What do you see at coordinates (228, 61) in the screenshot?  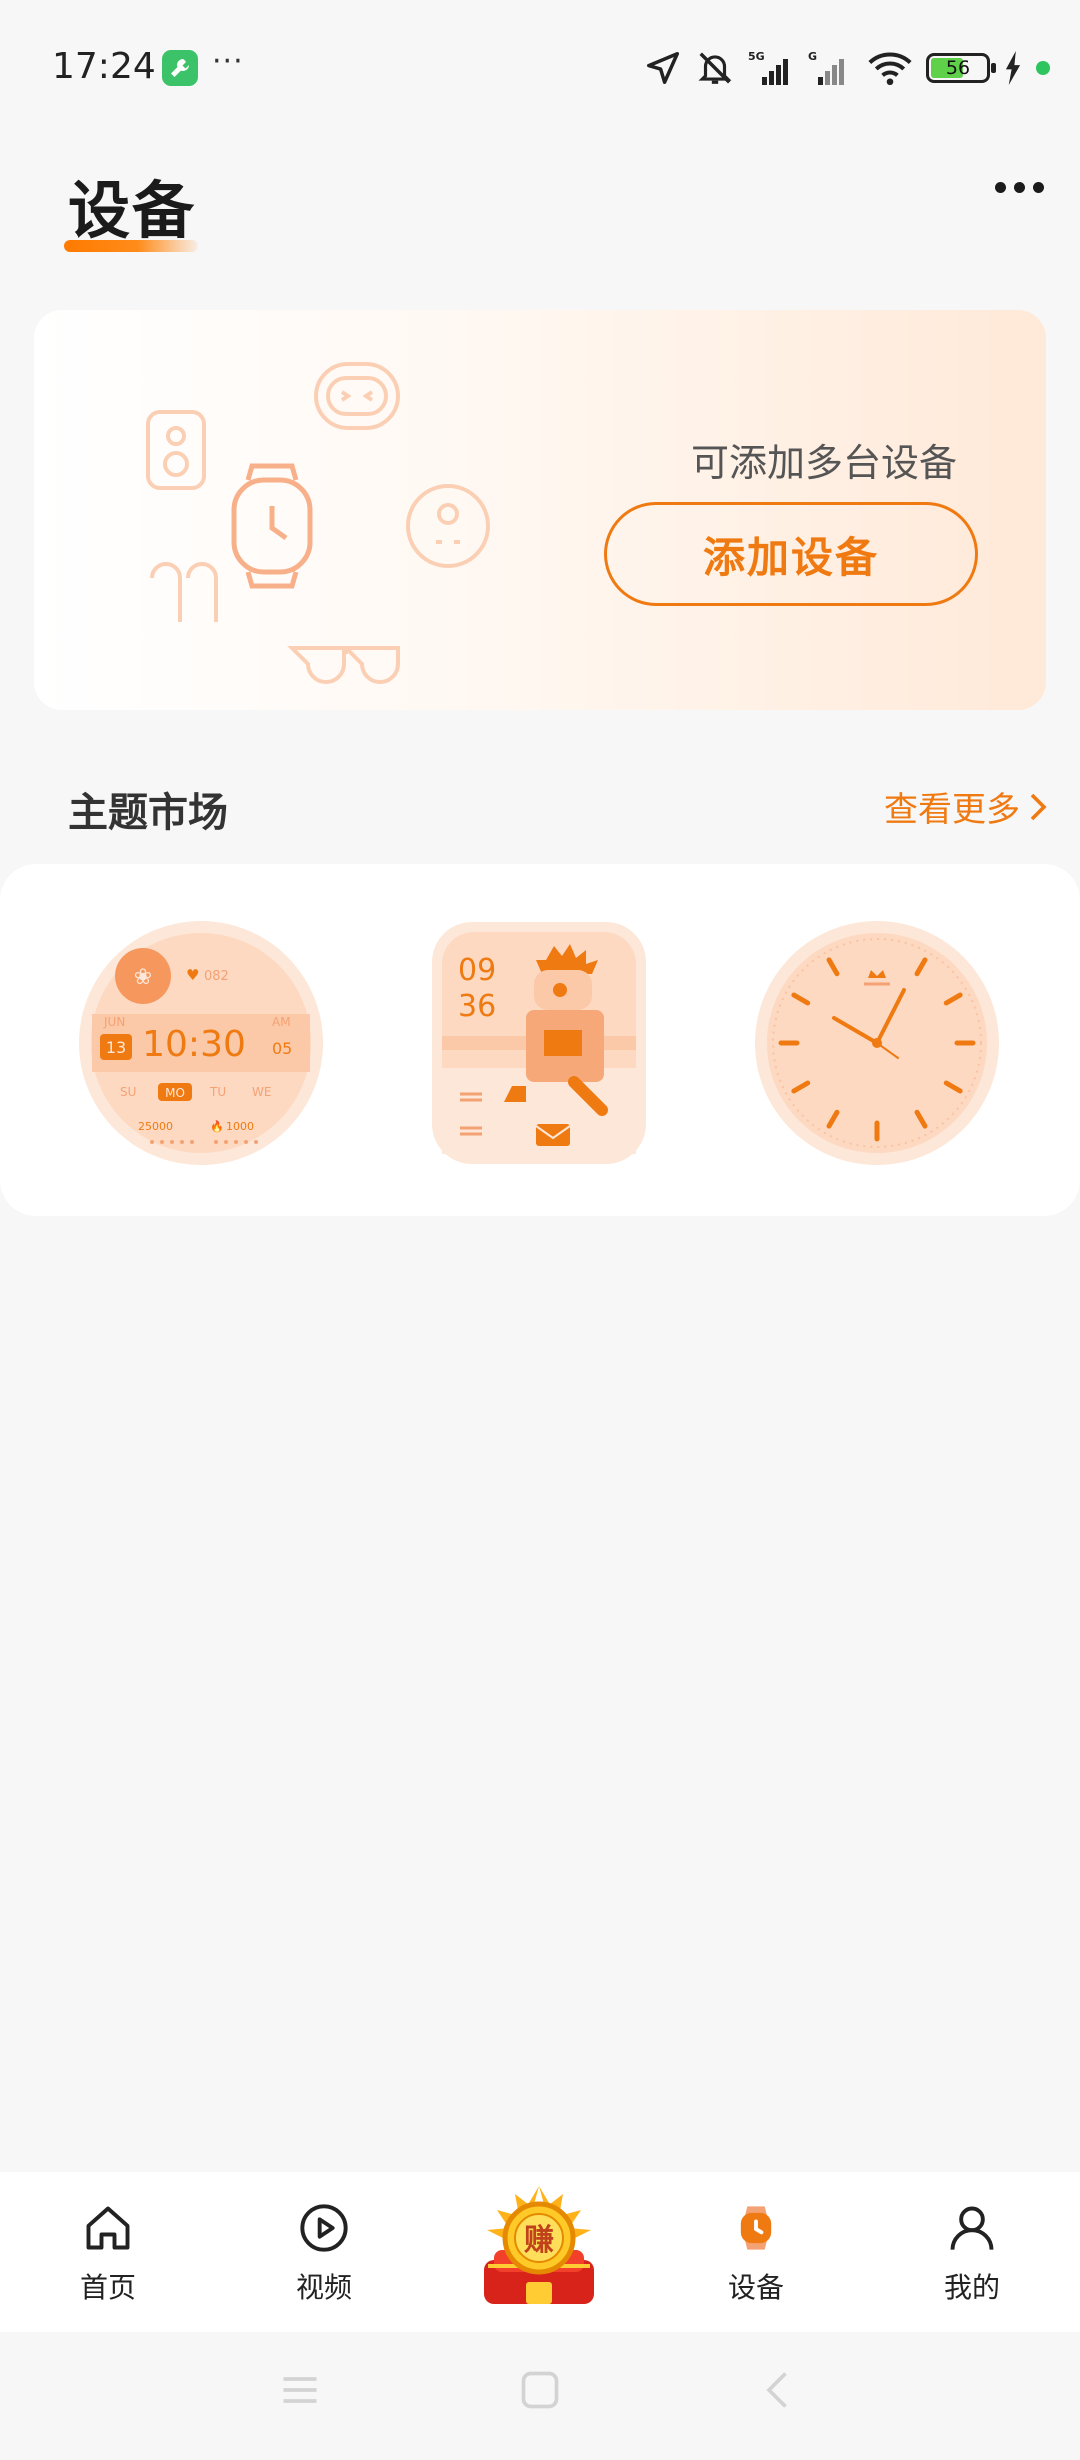 I see `status-more-icon: ···` at bounding box center [228, 61].